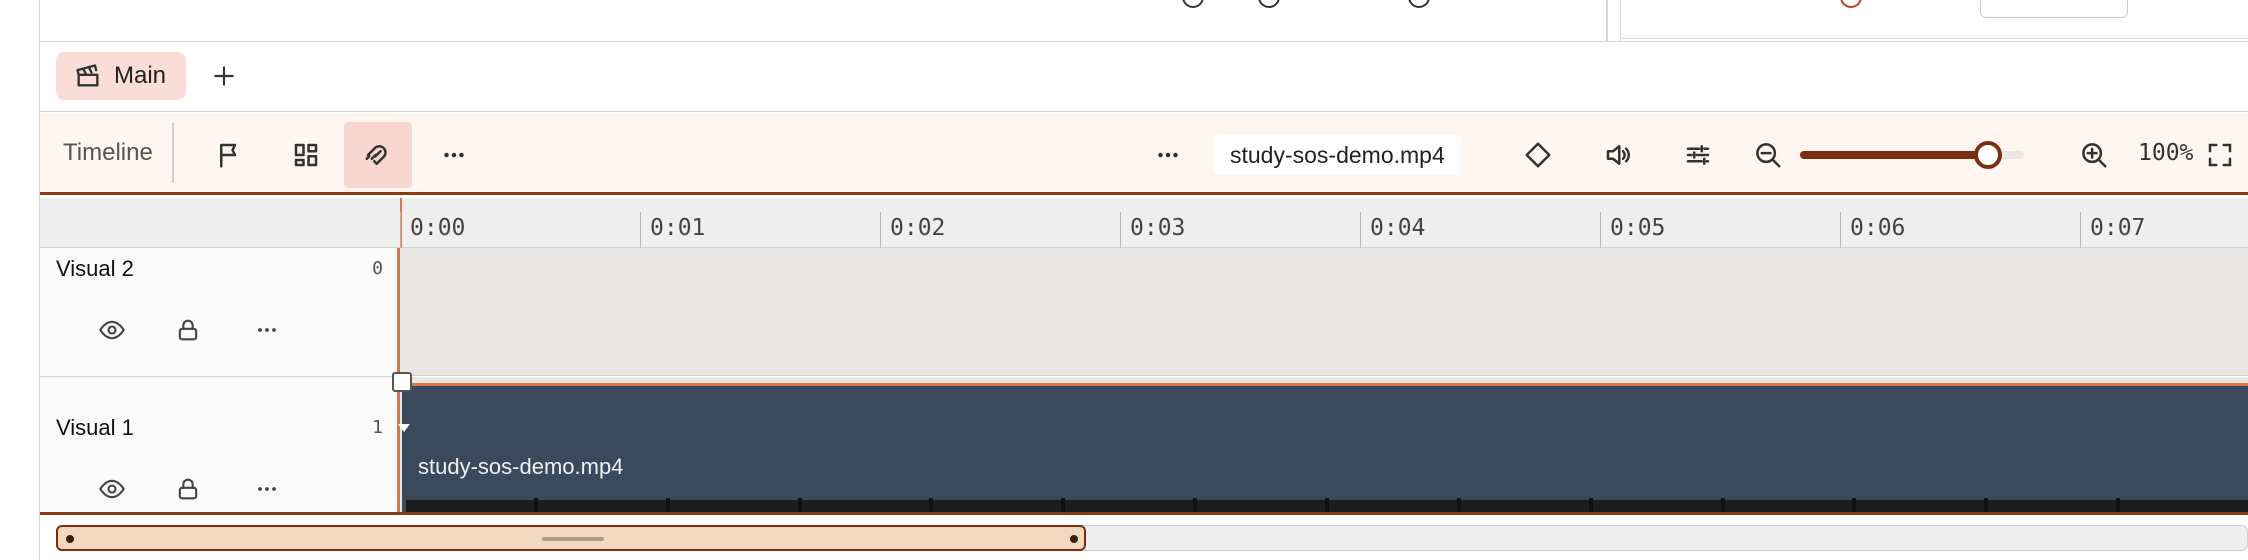 This screenshot has width=2248, height=560. Describe the element at coordinates (1988, 155) in the screenshot. I see `zoom-slider-thumb` at that location.